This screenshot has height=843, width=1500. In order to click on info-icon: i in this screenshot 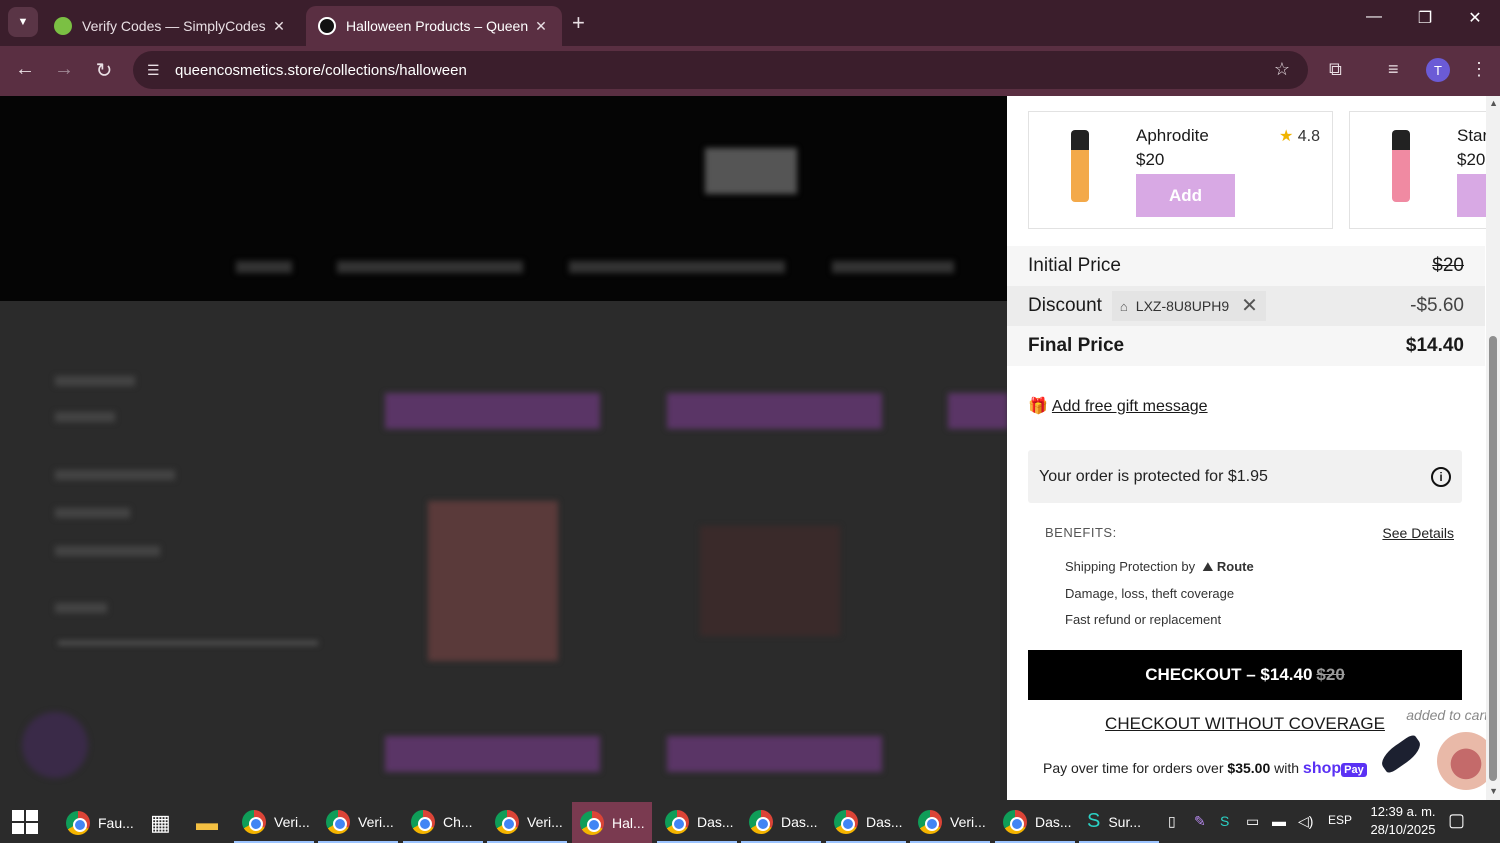, I will do `click(1441, 476)`.